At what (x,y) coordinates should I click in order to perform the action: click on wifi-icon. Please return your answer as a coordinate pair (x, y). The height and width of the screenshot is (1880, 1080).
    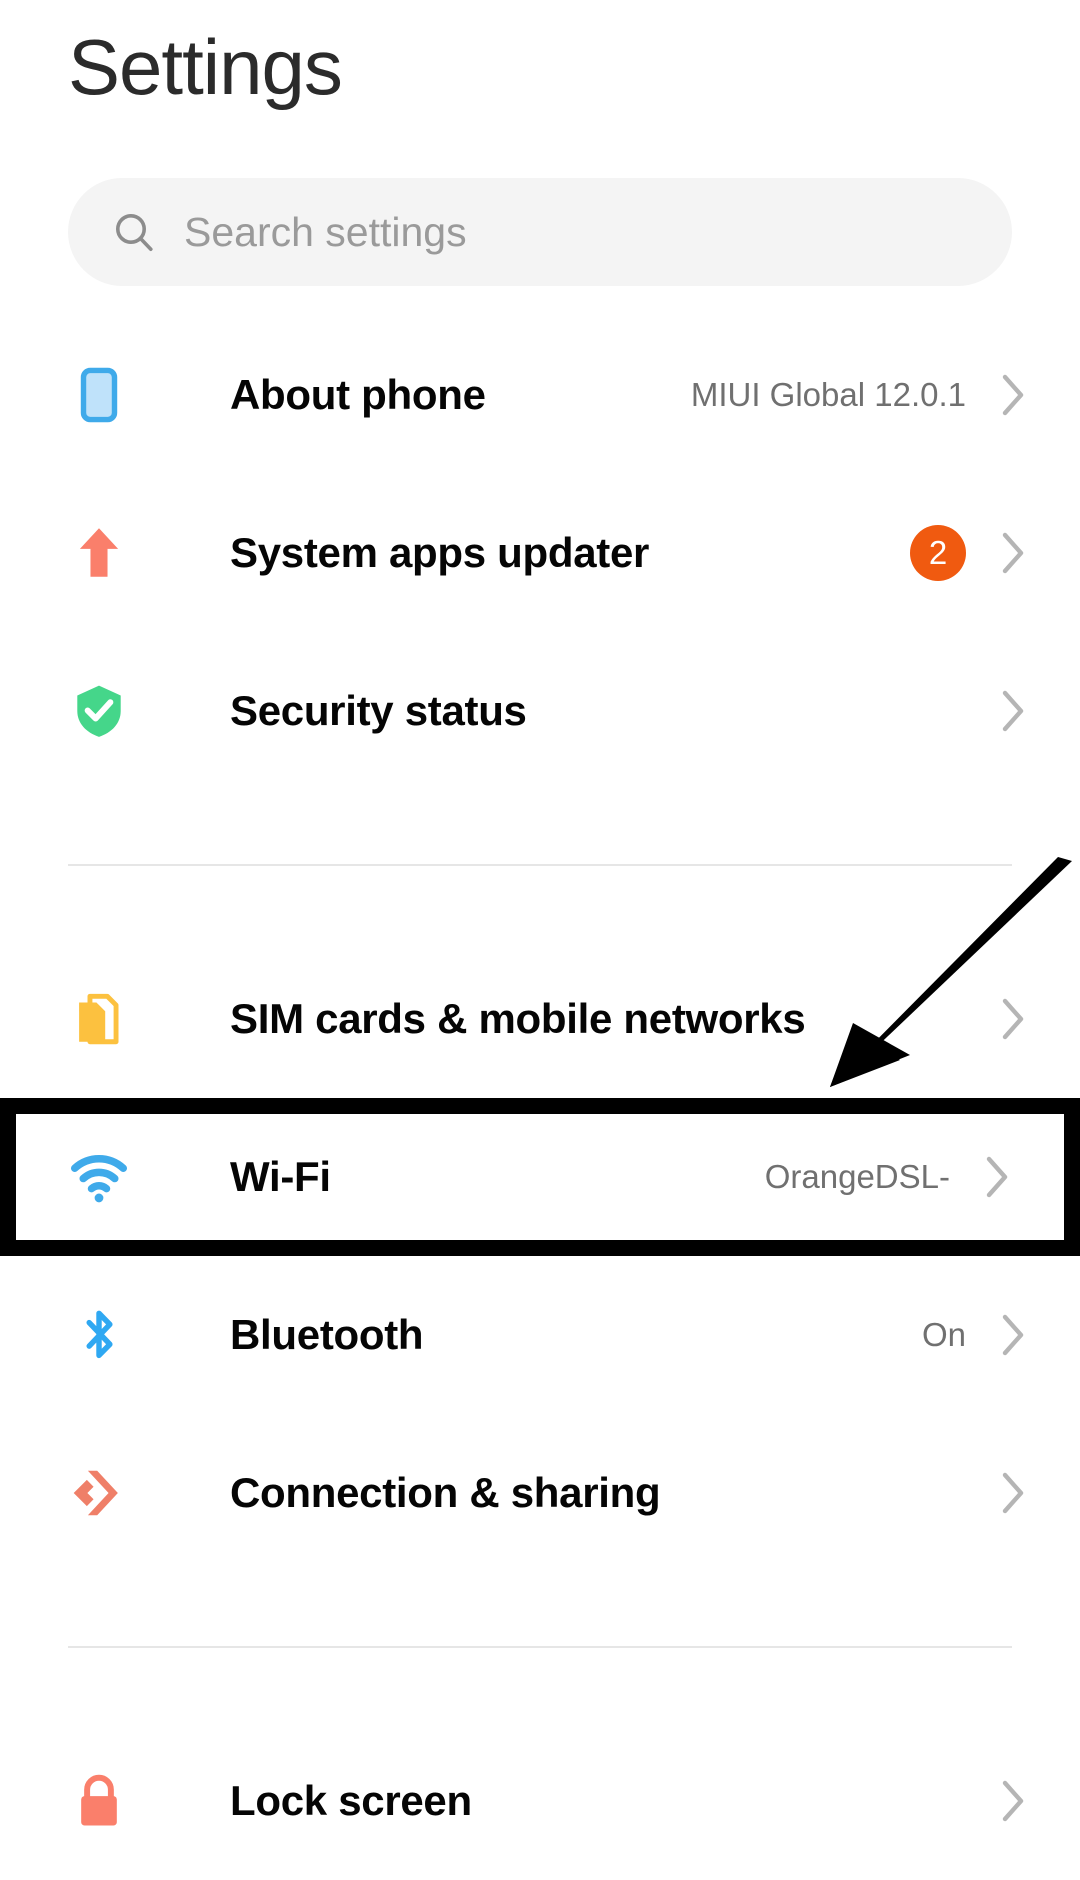
    Looking at the image, I should click on (99, 1177).